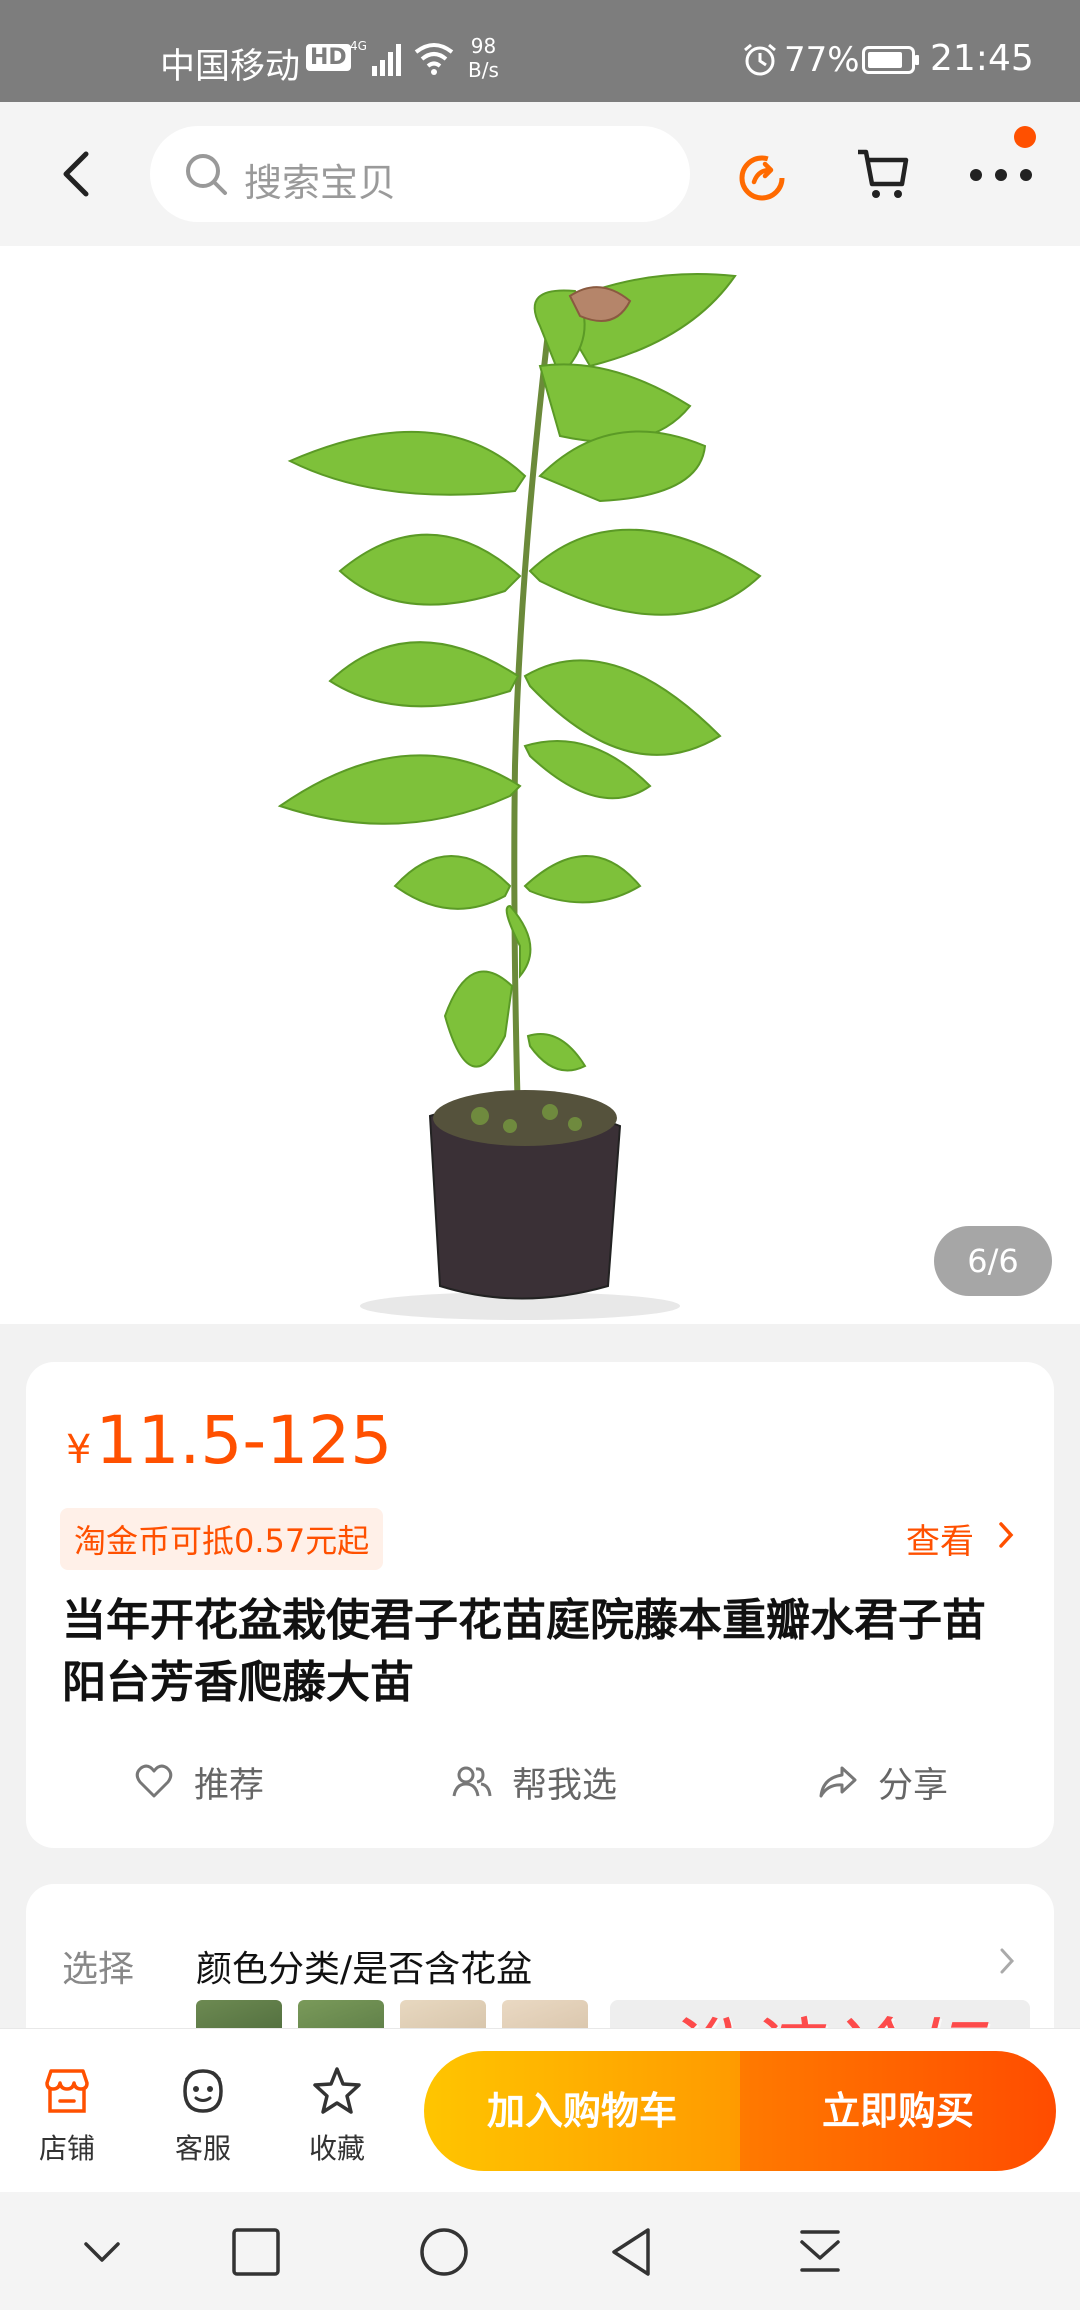  I want to click on sku-label: 选择, so click(98, 1969).